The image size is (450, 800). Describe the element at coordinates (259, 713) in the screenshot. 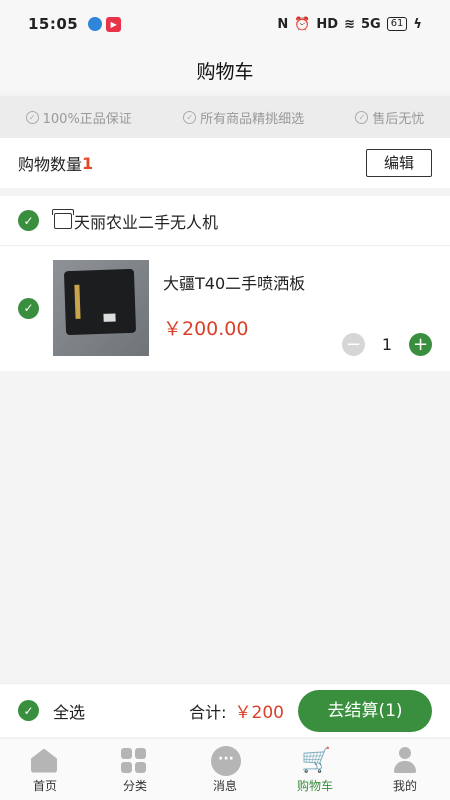

I see `total-value: ￥200` at that location.